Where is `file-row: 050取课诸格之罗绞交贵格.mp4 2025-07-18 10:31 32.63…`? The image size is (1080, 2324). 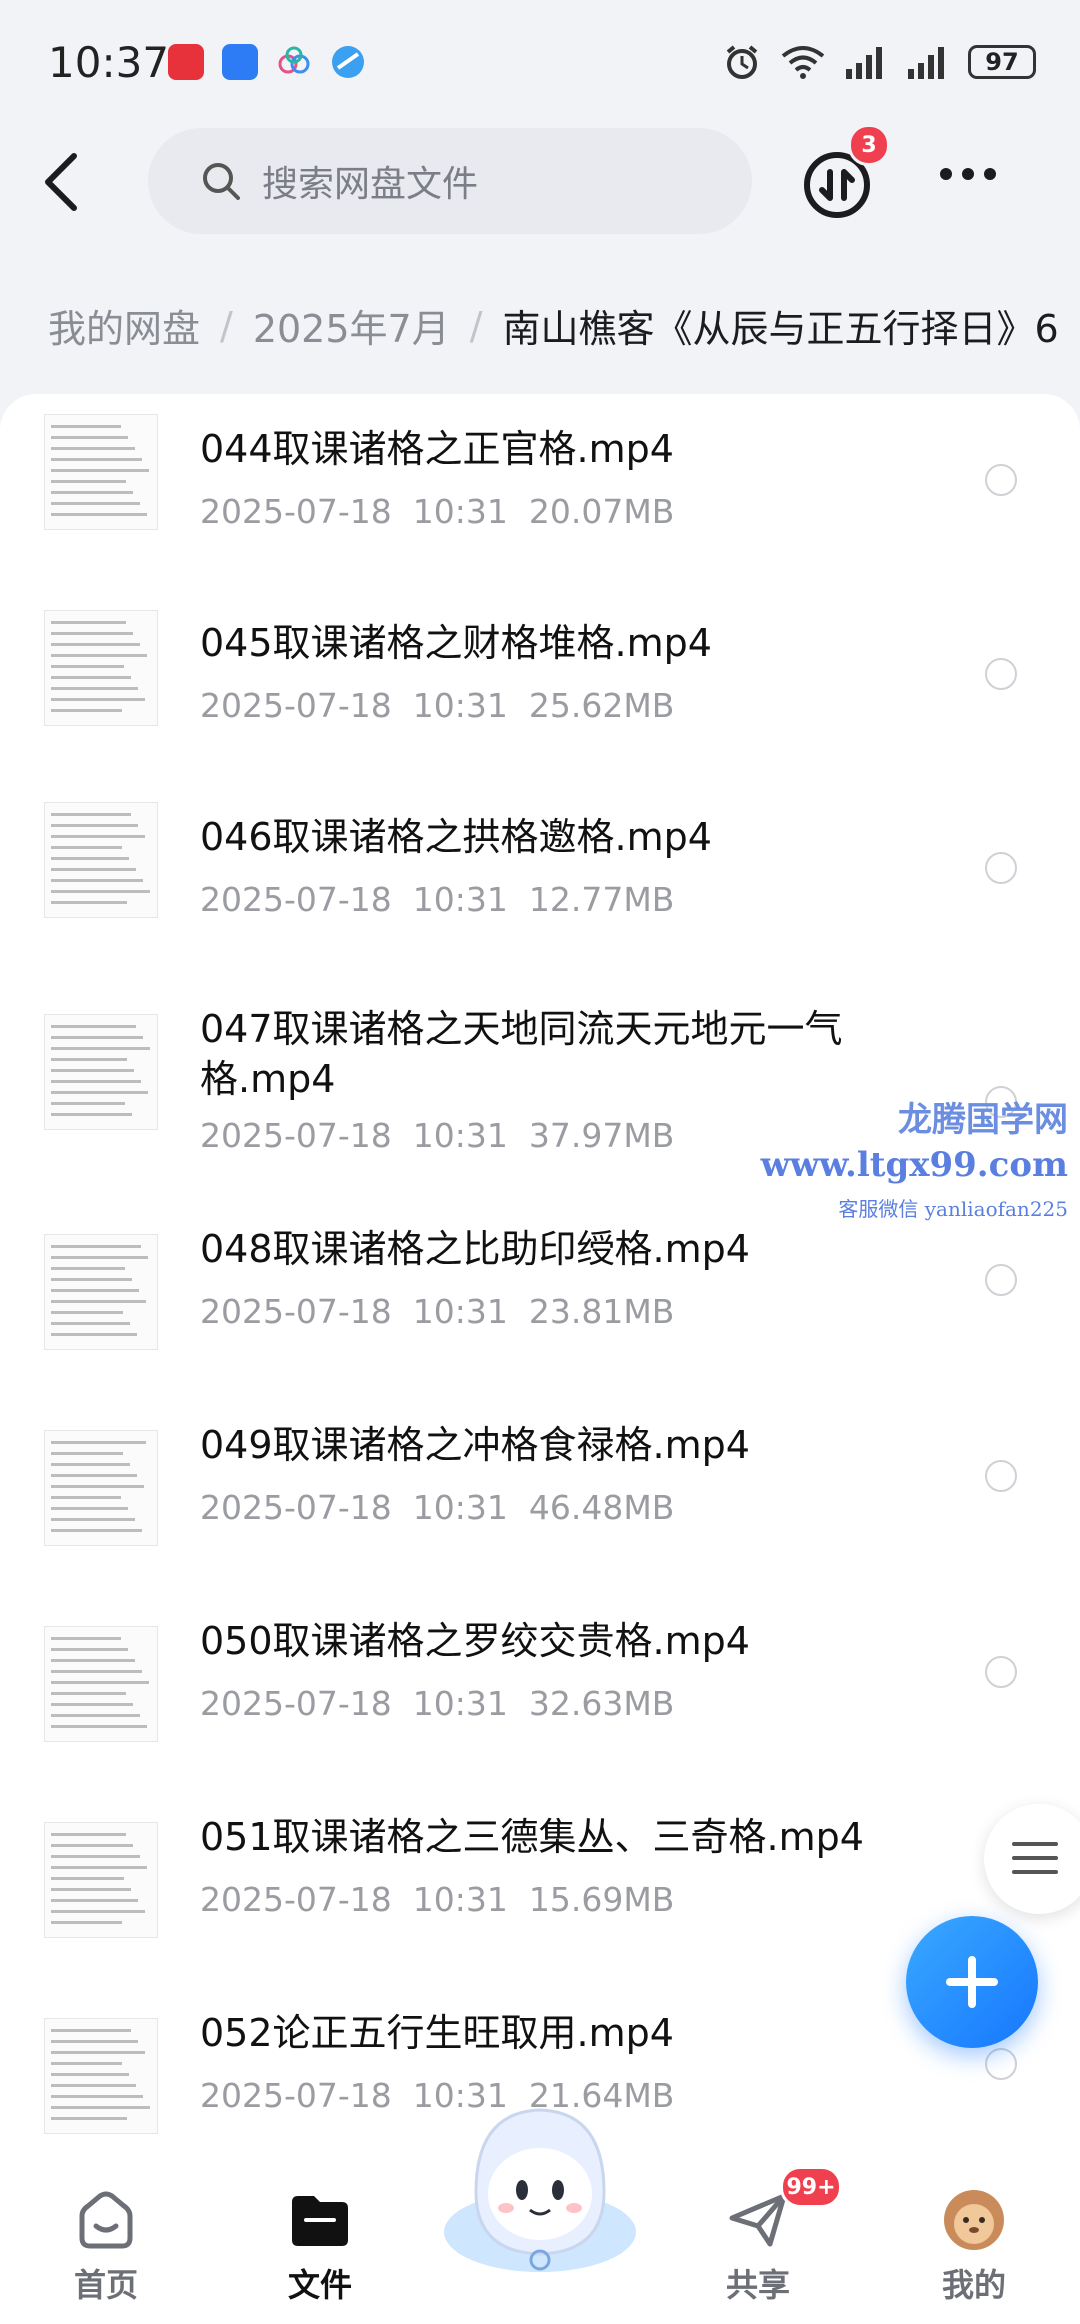
file-row: 050取课诸格之罗绞交贵格.mp4 2025-07-18 10:31 32.63… is located at coordinates (540, 1702).